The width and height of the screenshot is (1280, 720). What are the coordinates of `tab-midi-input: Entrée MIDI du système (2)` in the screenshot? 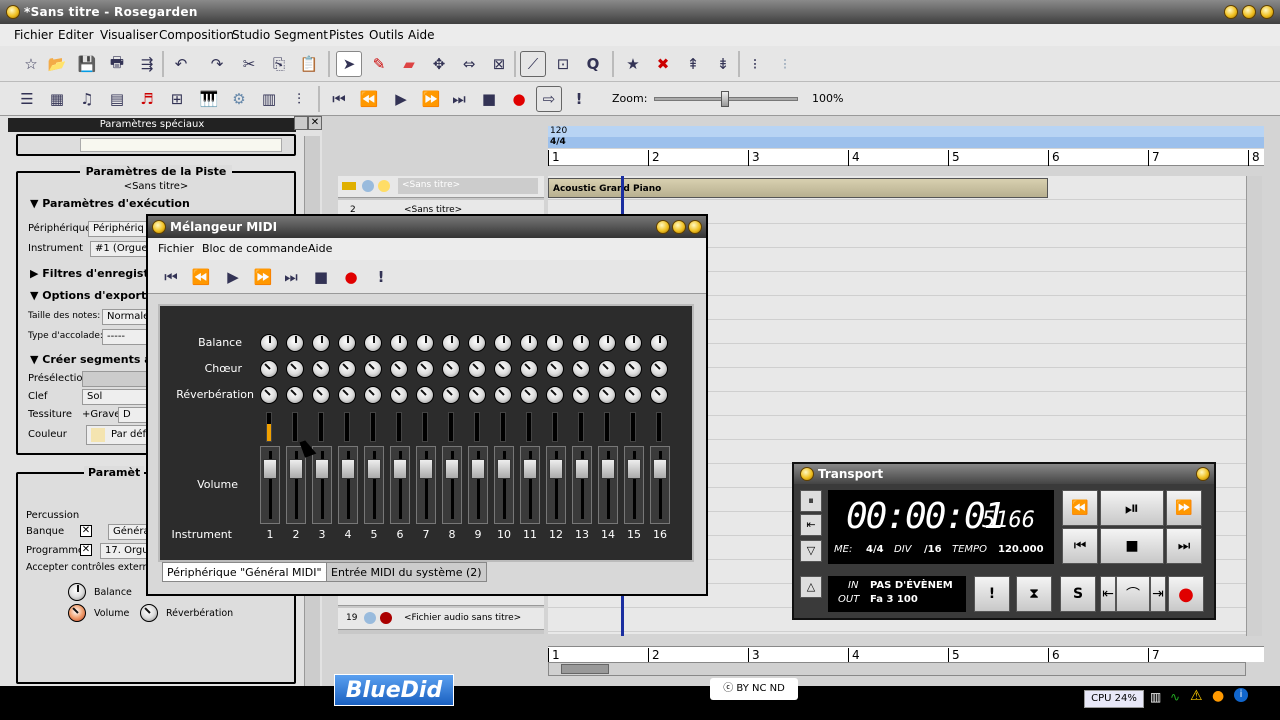 It's located at (406, 572).